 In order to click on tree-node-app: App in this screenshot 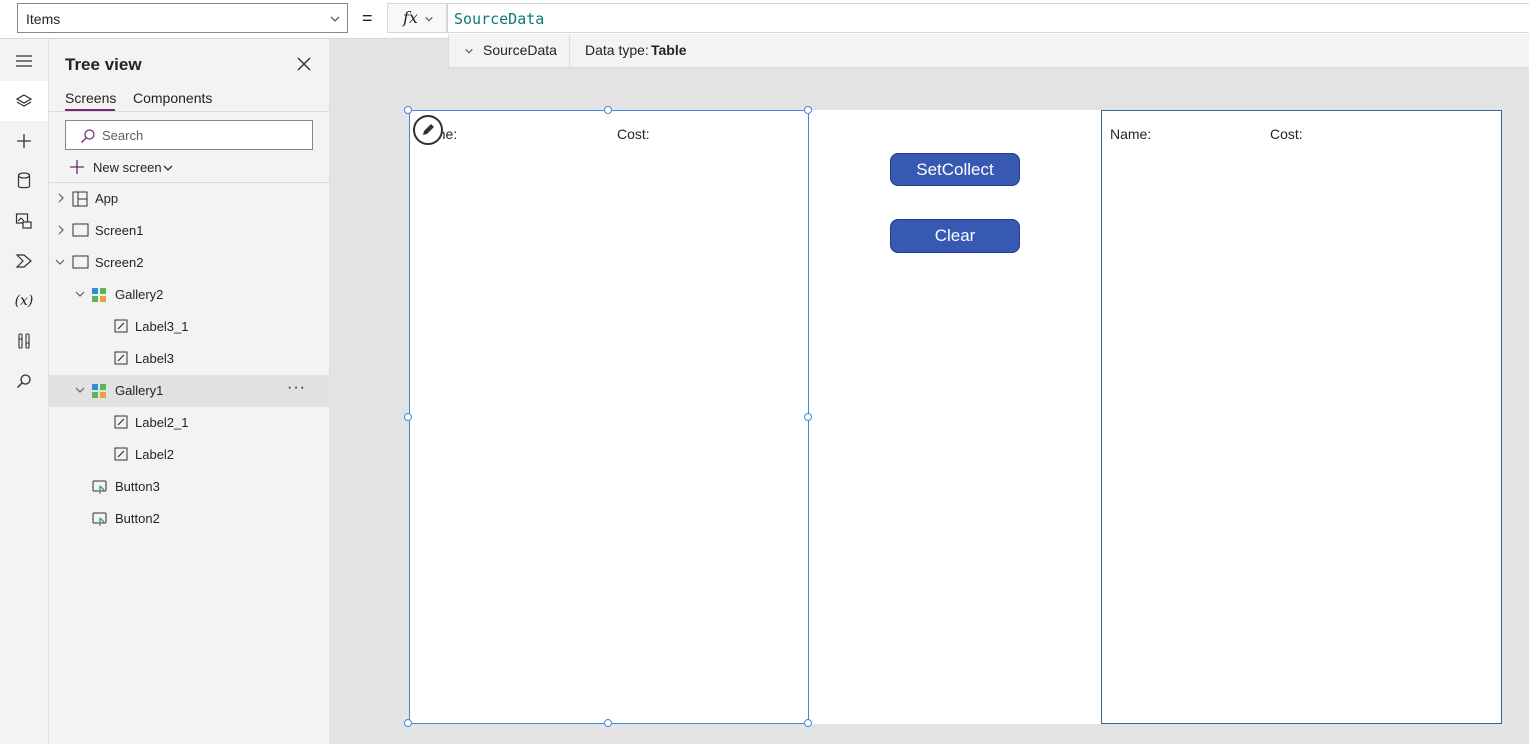, I will do `click(189, 199)`.